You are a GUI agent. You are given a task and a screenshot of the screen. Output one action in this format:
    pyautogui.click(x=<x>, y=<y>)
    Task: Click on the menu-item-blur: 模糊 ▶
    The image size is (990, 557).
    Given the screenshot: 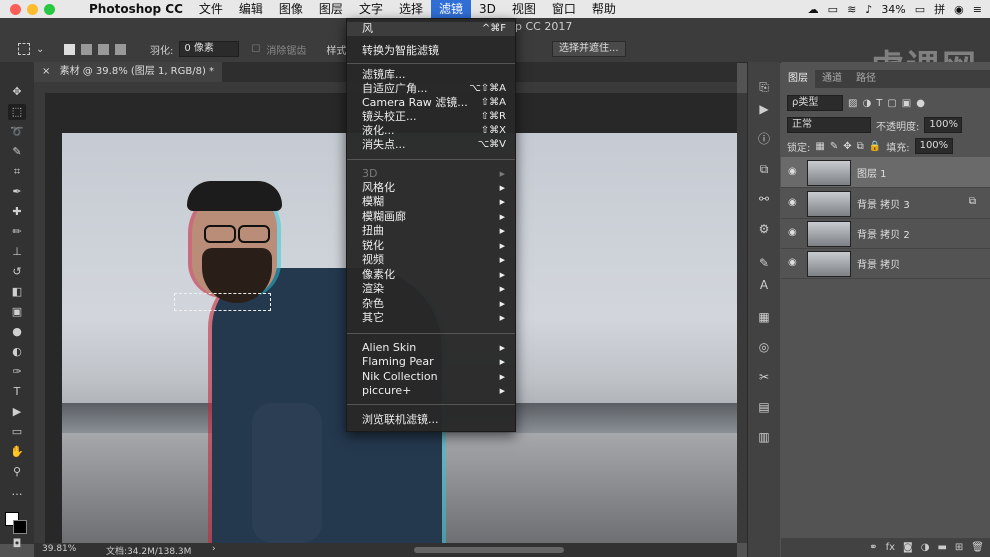 What is the action you would take?
    pyautogui.click(x=431, y=202)
    